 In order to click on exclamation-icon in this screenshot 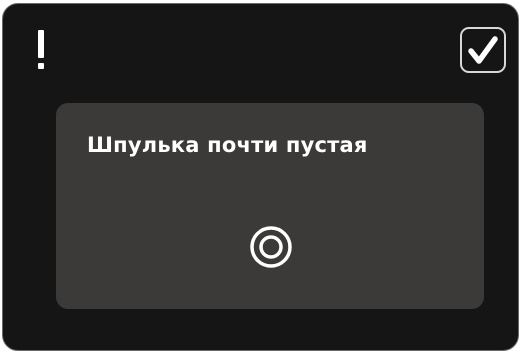, I will do `click(42, 51)`.